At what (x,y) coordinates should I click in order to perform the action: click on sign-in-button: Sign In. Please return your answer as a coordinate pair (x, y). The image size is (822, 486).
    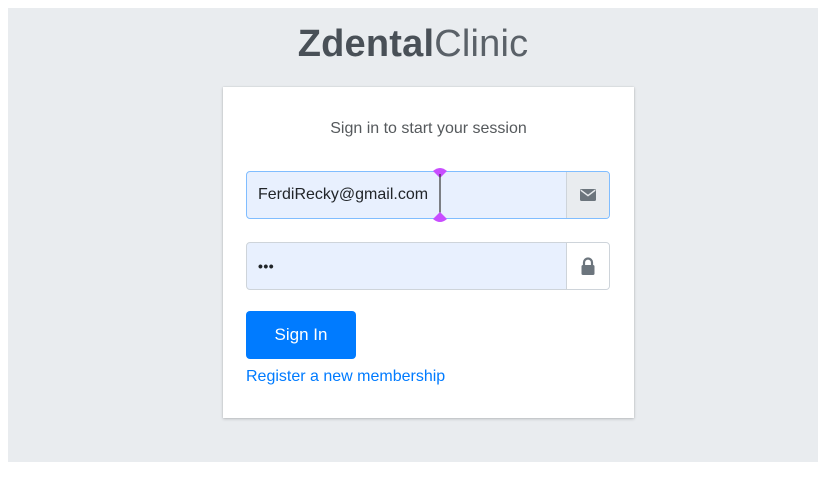
    Looking at the image, I should click on (301, 335).